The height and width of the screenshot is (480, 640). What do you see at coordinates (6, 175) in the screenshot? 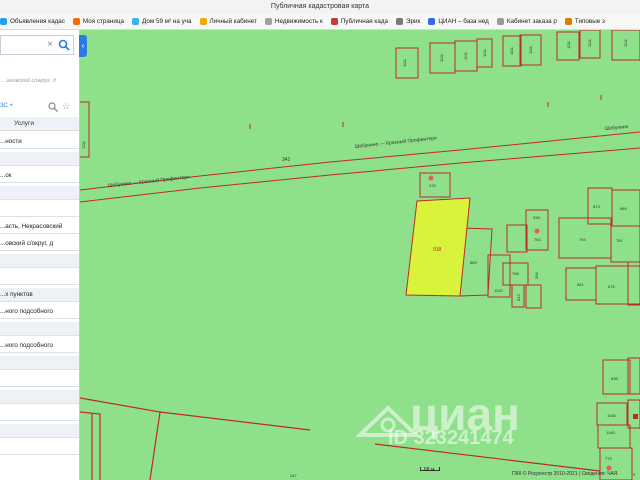
I see `list-item: ...ок` at bounding box center [6, 175].